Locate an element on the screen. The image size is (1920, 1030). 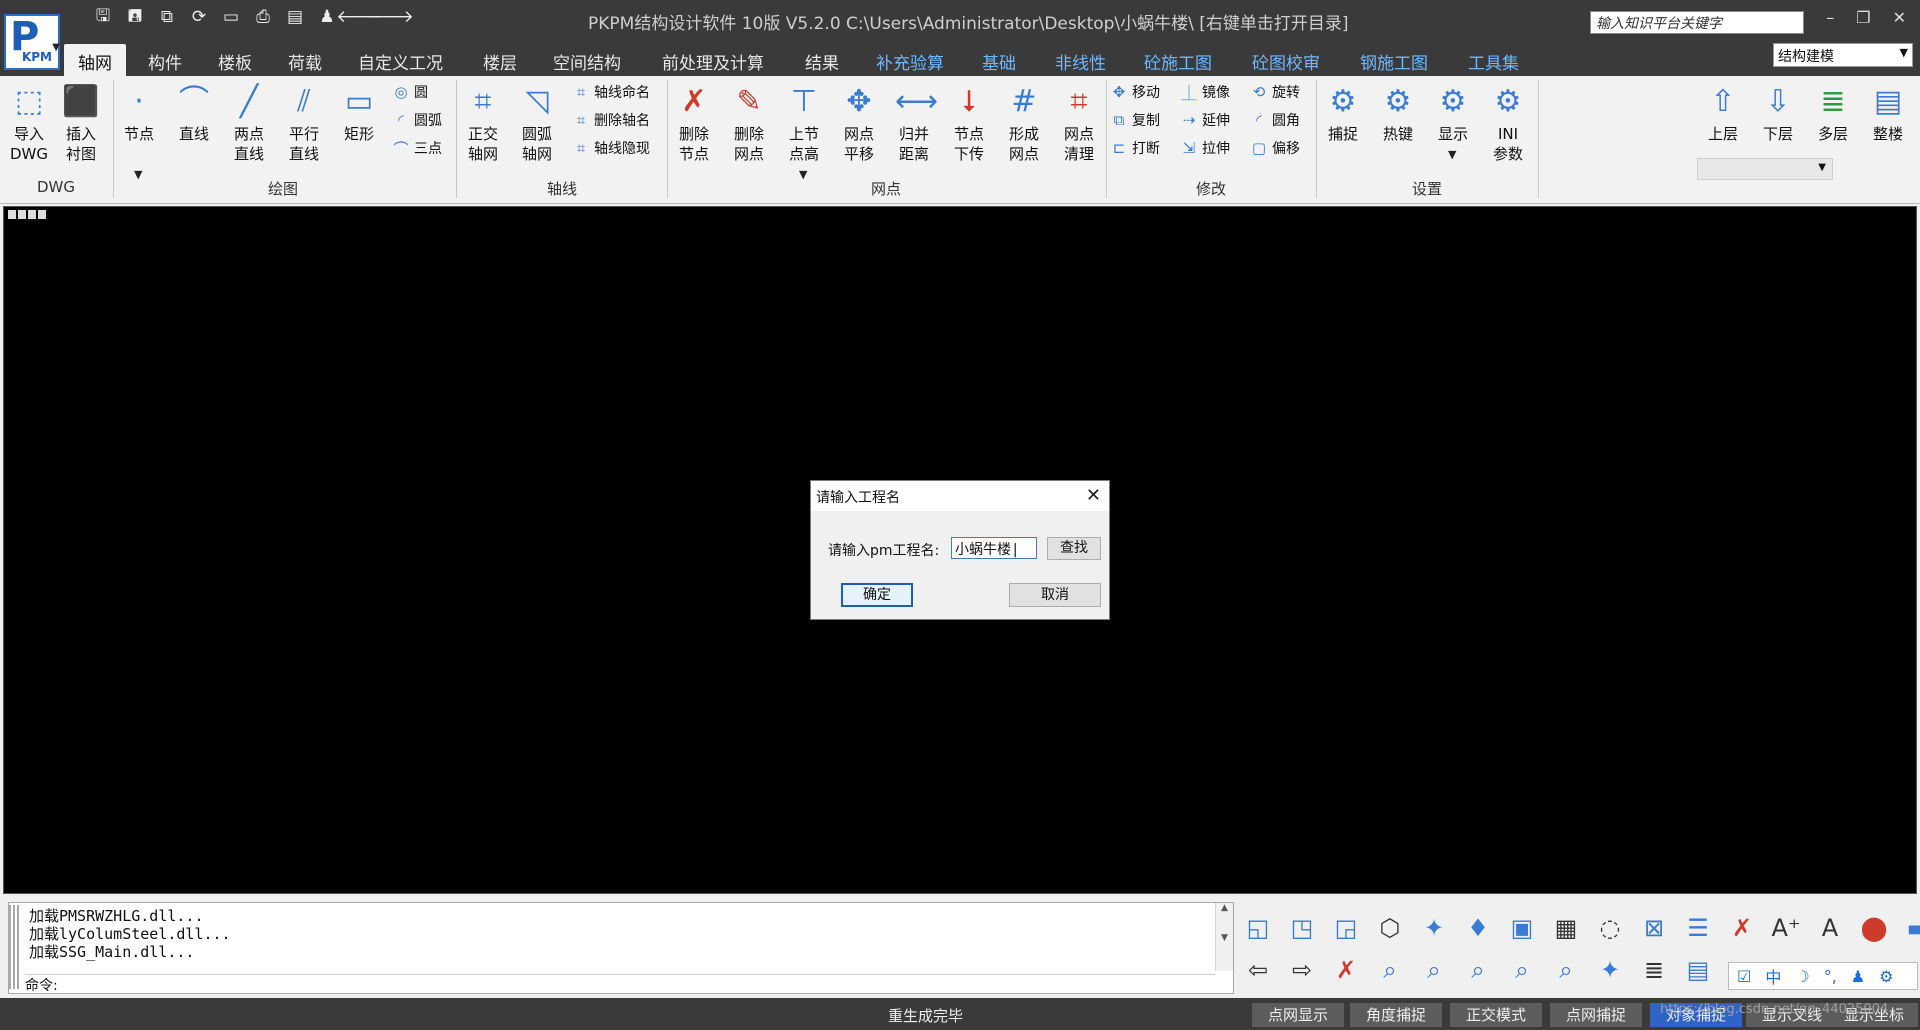
restore-icon: ❐ is located at coordinates (1863, 17).